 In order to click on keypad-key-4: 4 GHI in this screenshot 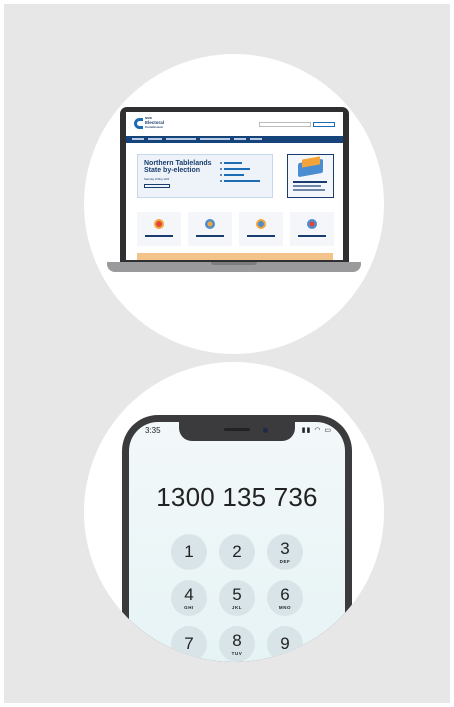, I will do `click(189, 598)`.